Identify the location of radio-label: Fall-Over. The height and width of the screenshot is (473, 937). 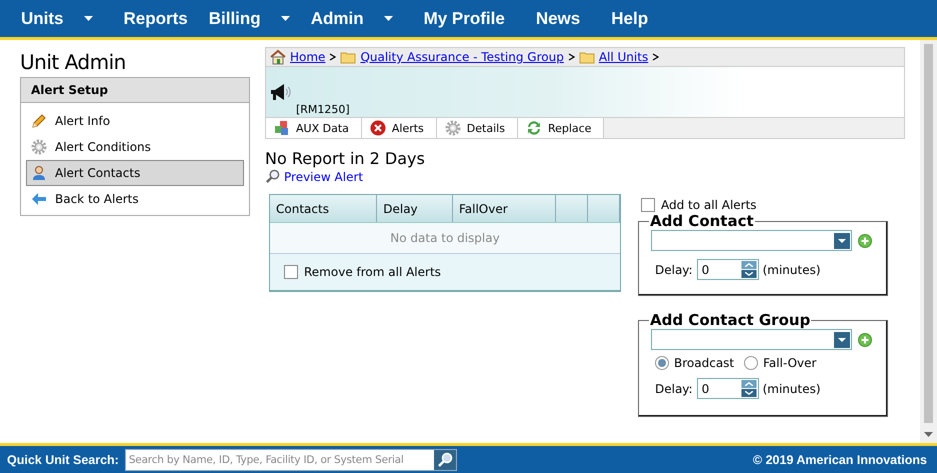
(789, 363).